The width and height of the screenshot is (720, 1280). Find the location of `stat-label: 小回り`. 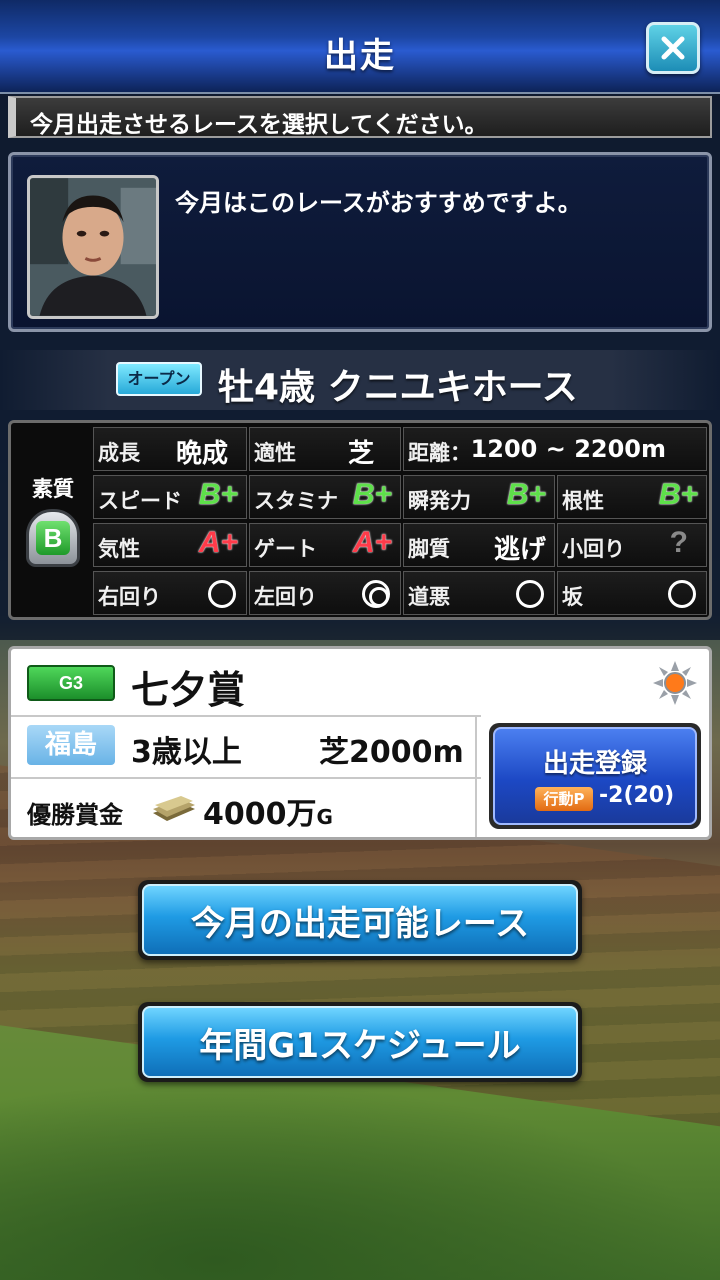

stat-label: 小回り is located at coordinates (593, 549).